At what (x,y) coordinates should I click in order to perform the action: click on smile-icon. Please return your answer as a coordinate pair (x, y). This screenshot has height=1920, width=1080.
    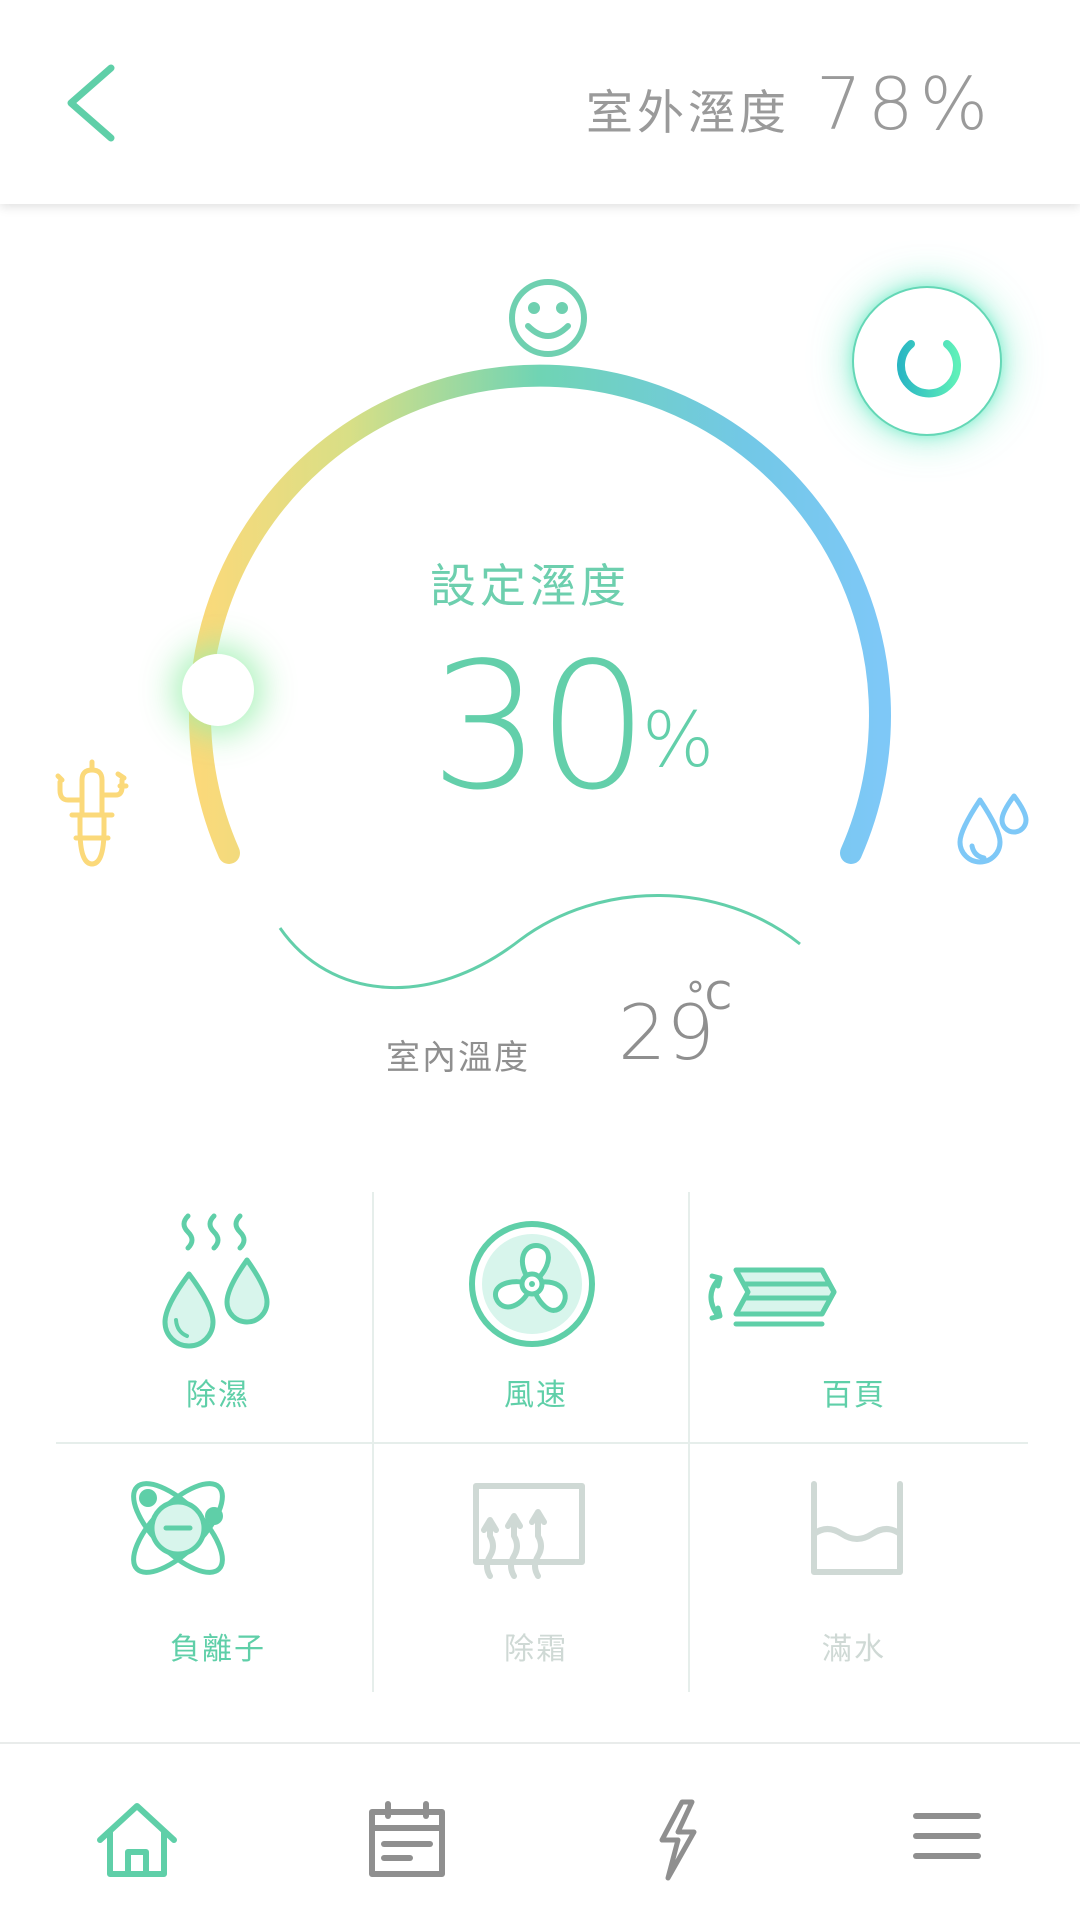
    Looking at the image, I should click on (548, 318).